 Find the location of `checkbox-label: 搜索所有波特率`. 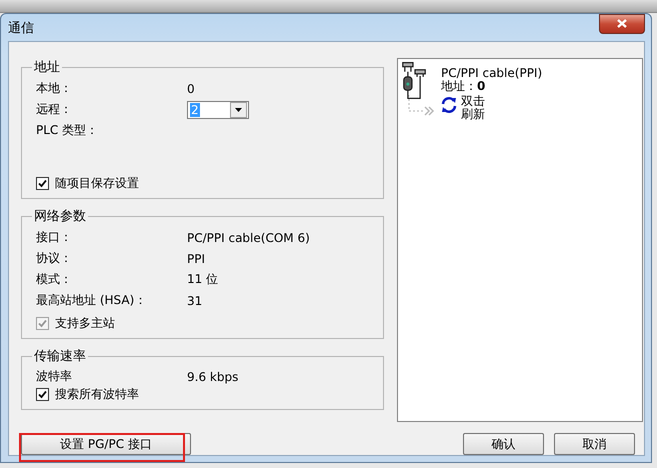

checkbox-label: 搜索所有波特率 is located at coordinates (97, 394).